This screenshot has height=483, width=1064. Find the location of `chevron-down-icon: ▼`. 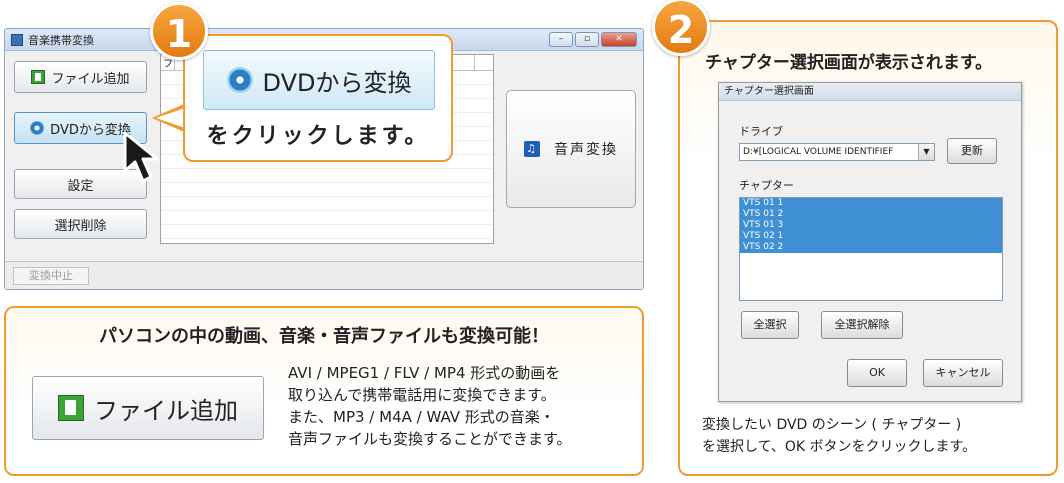

chevron-down-icon: ▼ is located at coordinates (926, 152).